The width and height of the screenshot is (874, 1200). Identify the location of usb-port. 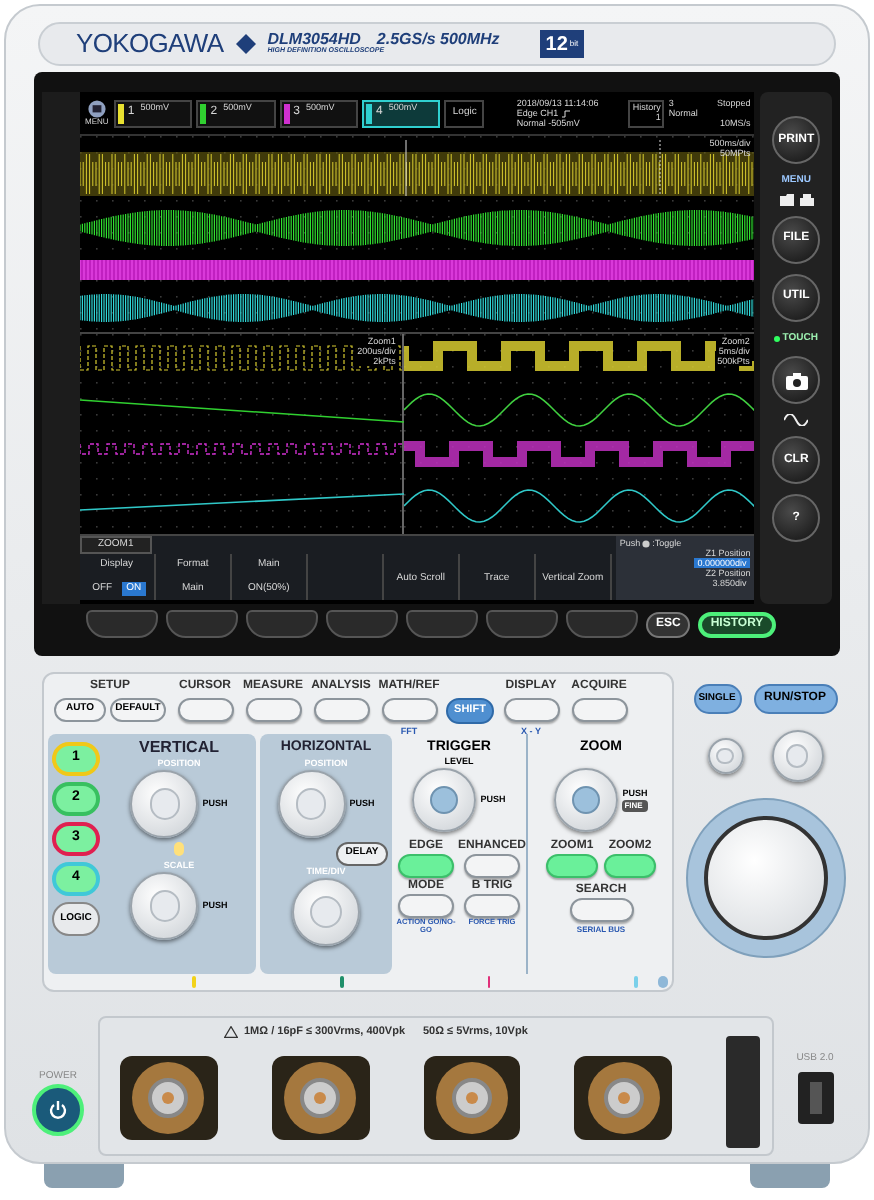
(815, 1098).